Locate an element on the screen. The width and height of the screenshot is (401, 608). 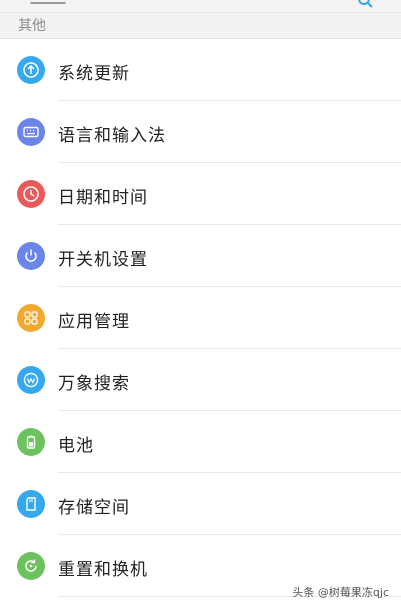
section-title: 其他 is located at coordinates (32, 26).